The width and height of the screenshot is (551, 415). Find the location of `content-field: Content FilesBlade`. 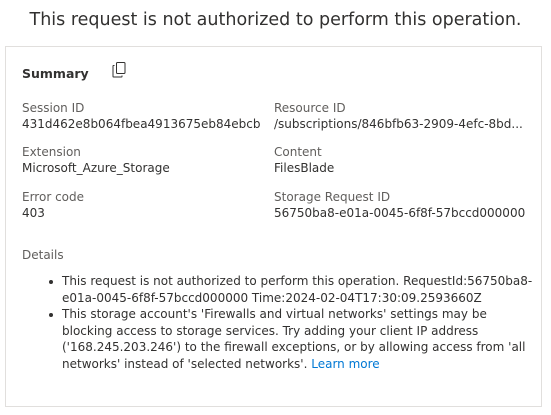

content-field: Content FilesBlade is located at coordinates (404, 160).